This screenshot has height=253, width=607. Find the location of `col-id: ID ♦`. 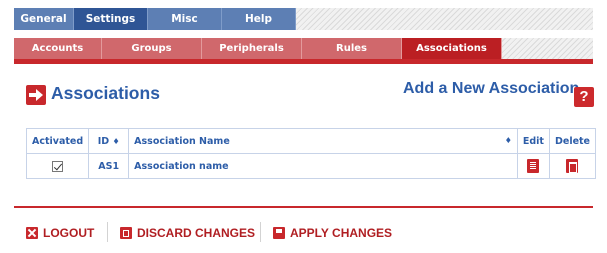

col-id: ID ♦ is located at coordinates (109, 141).